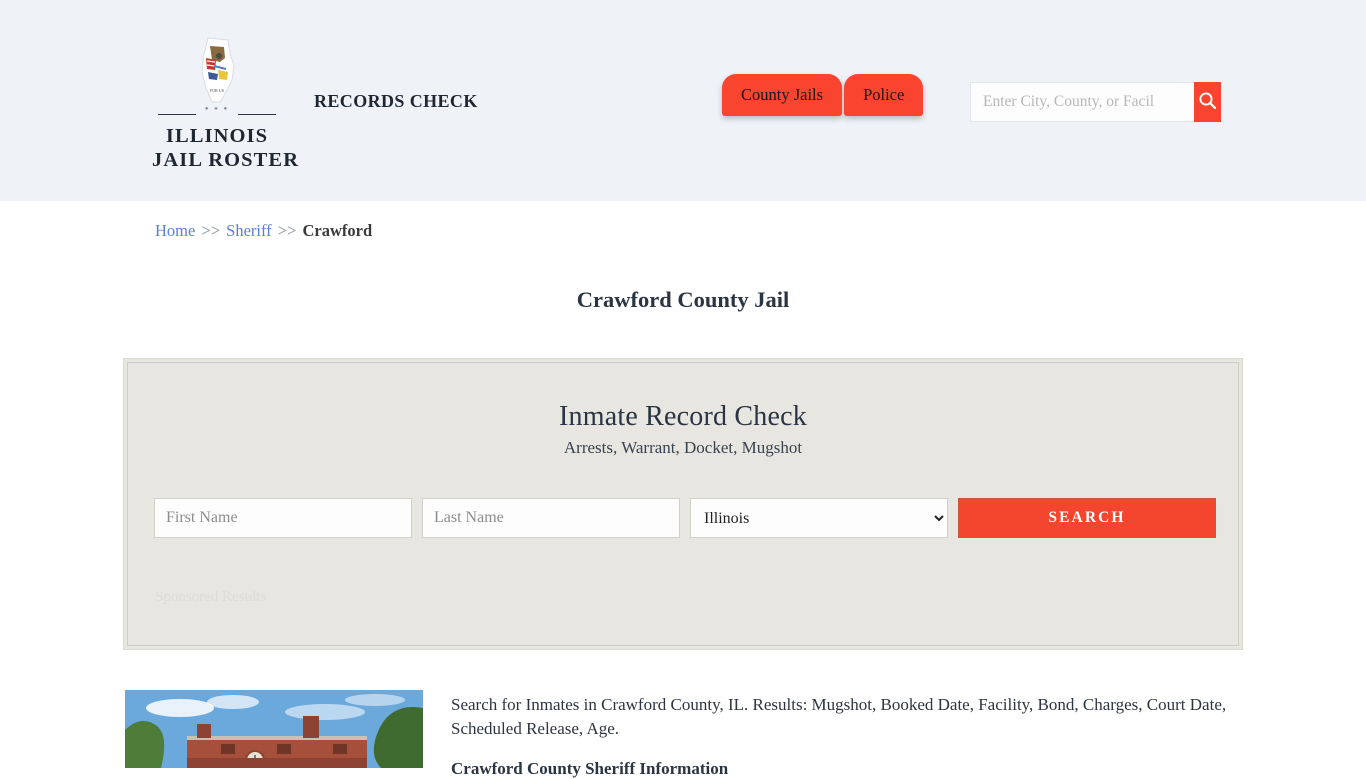  I want to click on first-name-input, so click(283, 518).